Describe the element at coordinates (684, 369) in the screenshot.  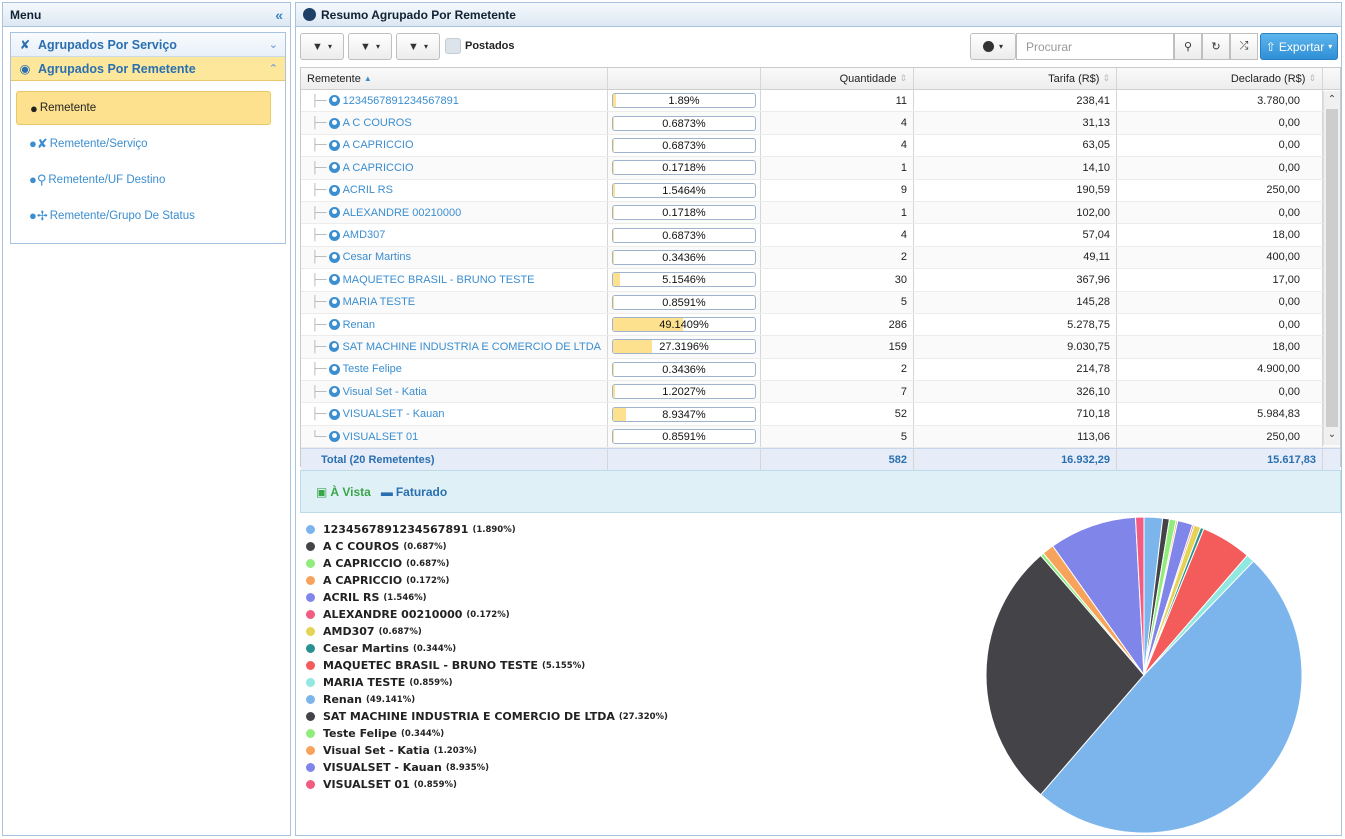
I see `percent-bar: 0.3436%` at that location.